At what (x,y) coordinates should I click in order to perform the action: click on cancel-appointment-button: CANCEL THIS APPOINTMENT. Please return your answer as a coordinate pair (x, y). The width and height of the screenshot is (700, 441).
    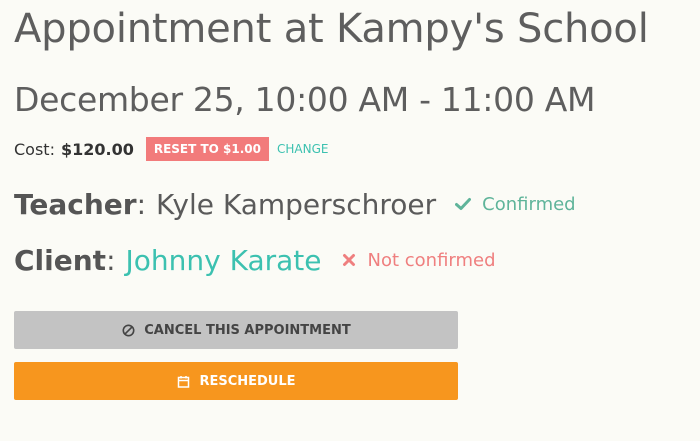
    Looking at the image, I should click on (236, 330).